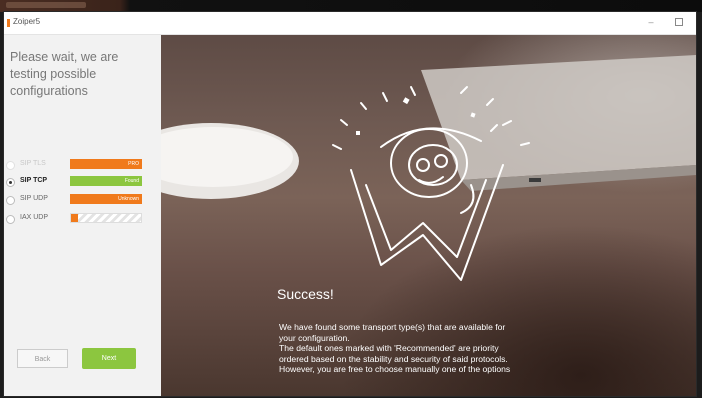  I want to click on message-line: your configuration., so click(314, 337).